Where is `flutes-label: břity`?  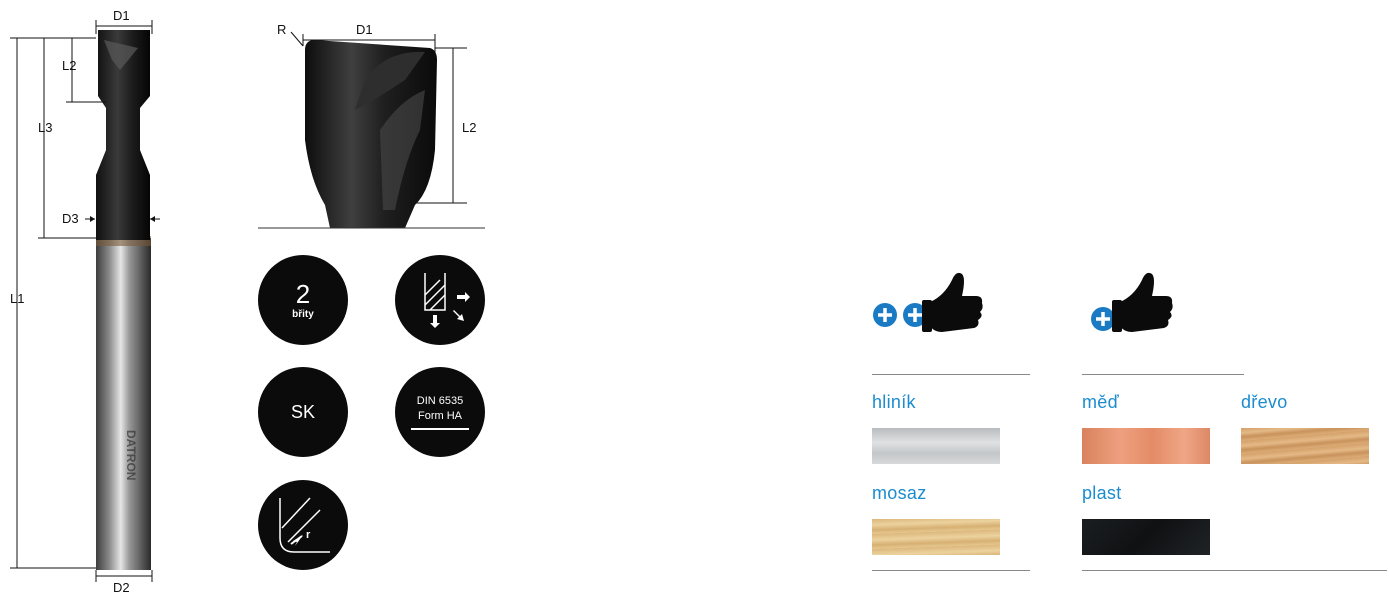
flutes-label: břity is located at coordinates (303, 314).